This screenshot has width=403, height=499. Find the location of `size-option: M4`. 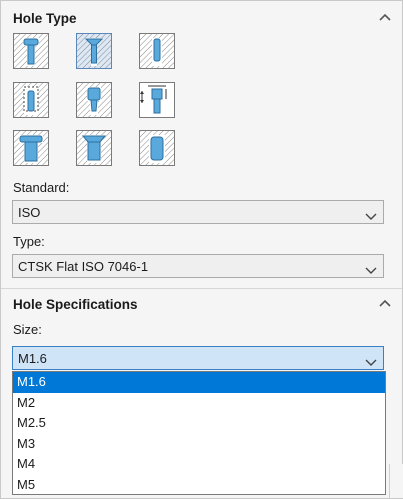

size-option: M4 is located at coordinates (199, 464).